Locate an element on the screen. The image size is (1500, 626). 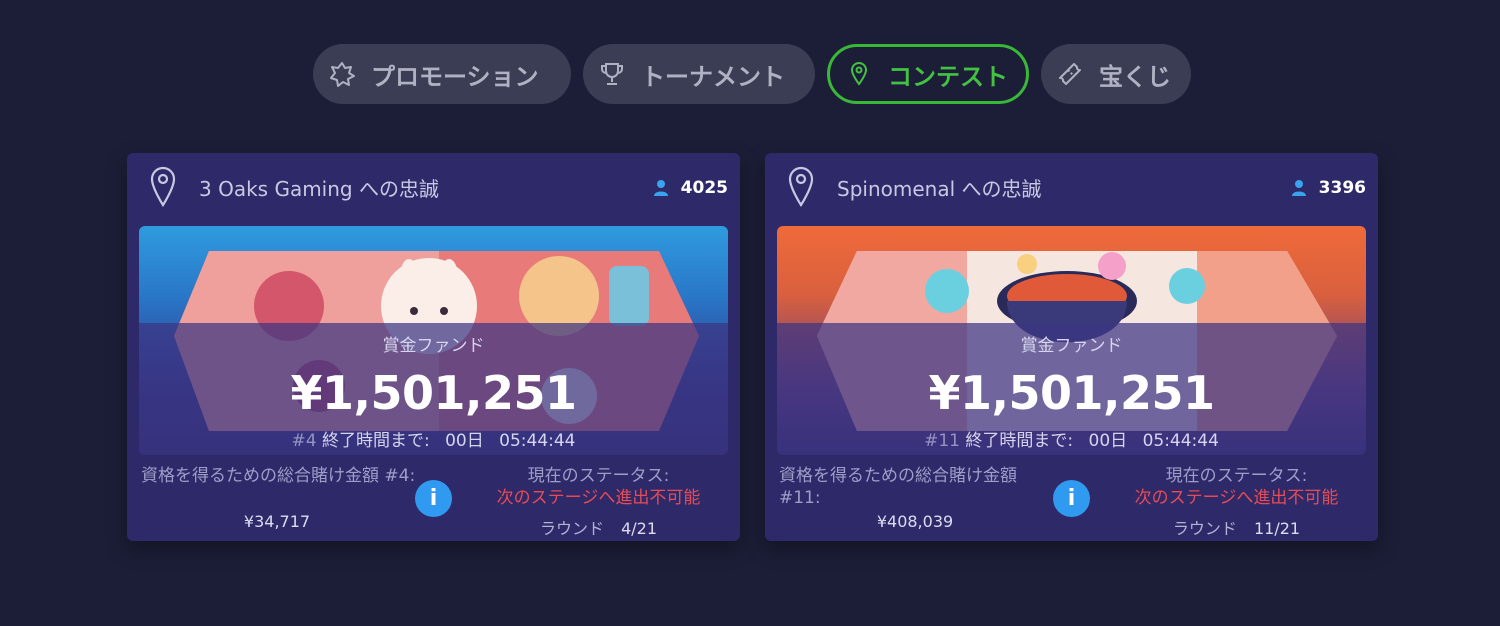
round-value: 11/21 is located at coordinates (1277, 528).